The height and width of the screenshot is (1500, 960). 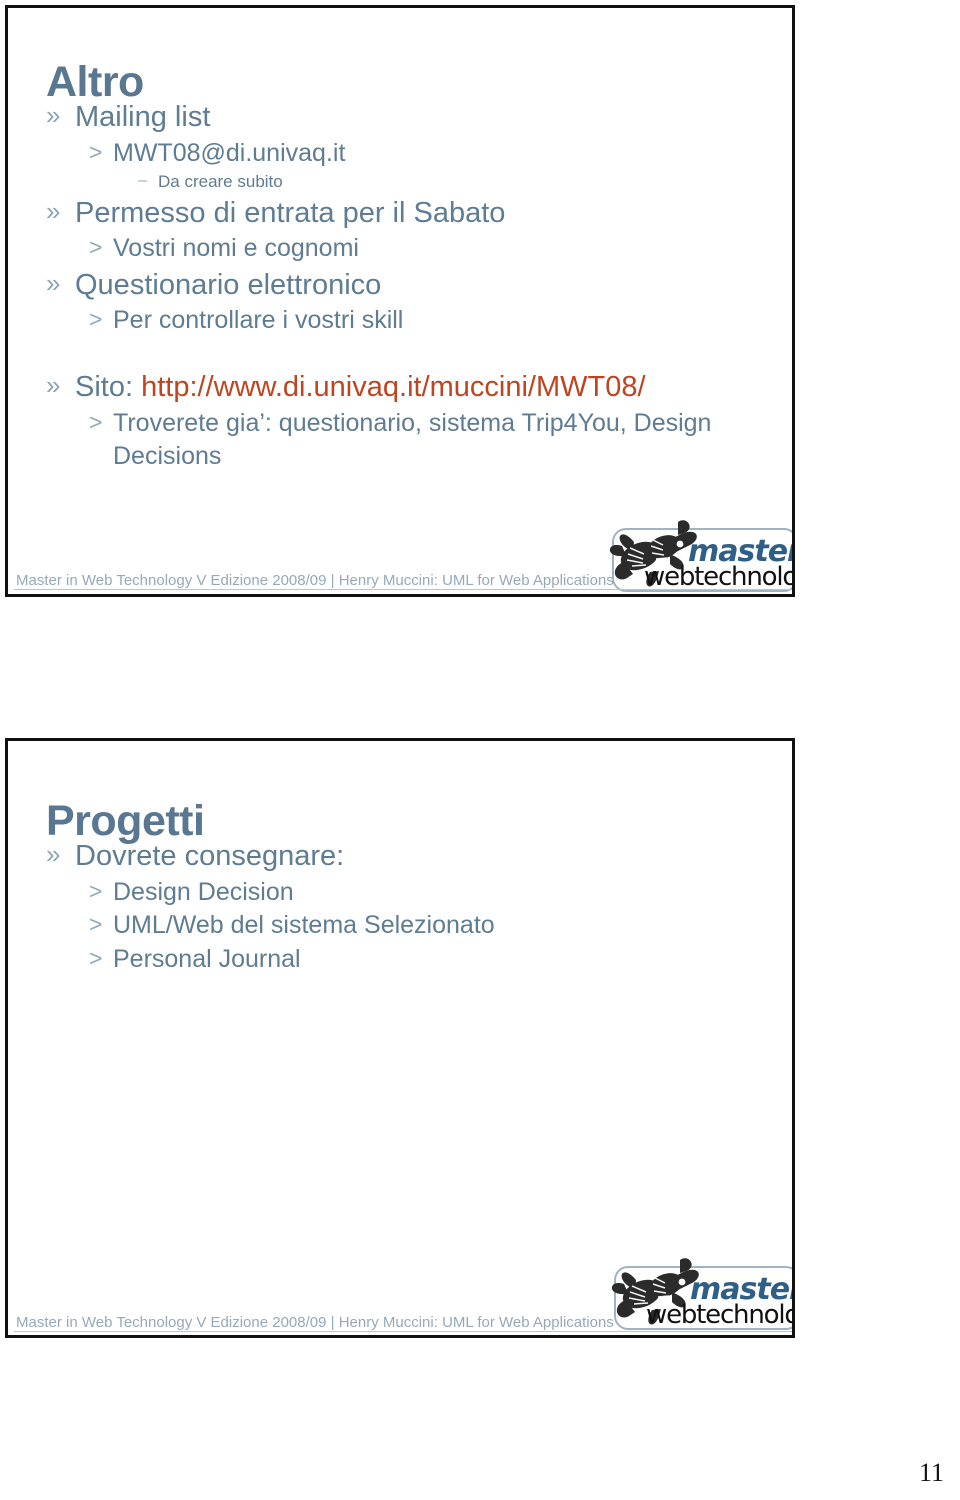 I want to click on list-item-label: Questionario elettronico, so click(x=228, y=284).